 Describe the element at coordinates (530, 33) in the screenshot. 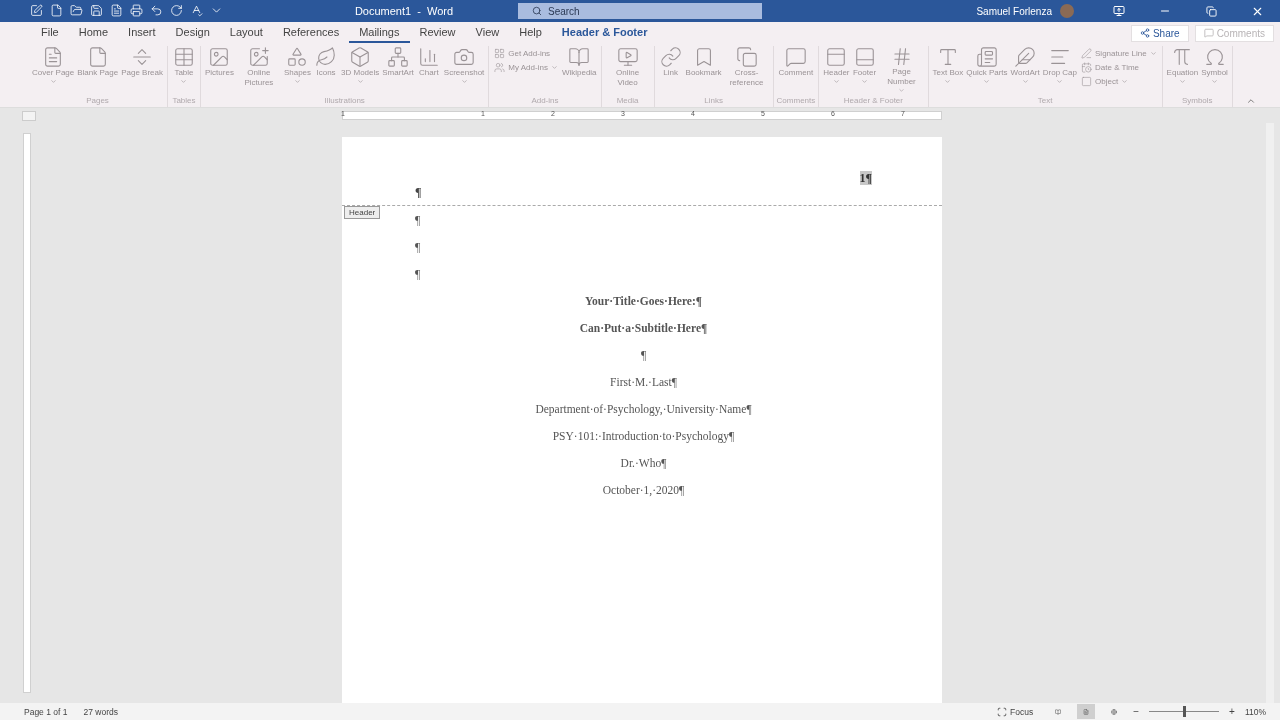

I see `ribbon-tab: Help` at that location.